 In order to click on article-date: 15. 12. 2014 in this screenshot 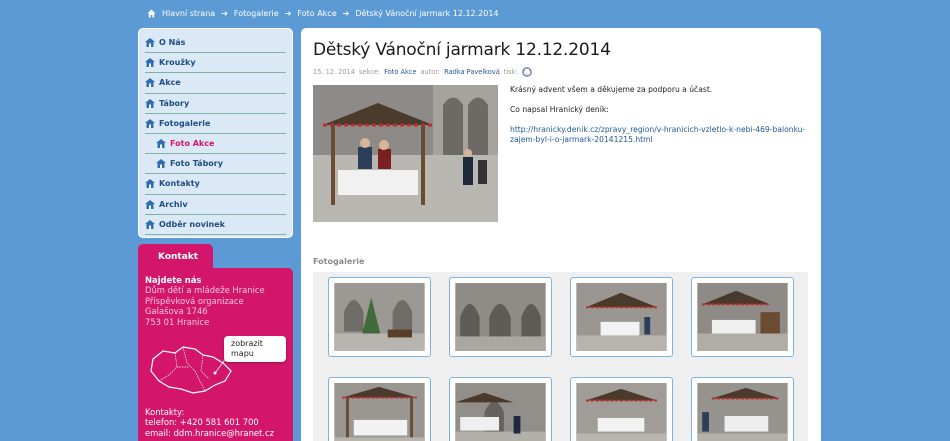, I will do `click(334, 72)`.